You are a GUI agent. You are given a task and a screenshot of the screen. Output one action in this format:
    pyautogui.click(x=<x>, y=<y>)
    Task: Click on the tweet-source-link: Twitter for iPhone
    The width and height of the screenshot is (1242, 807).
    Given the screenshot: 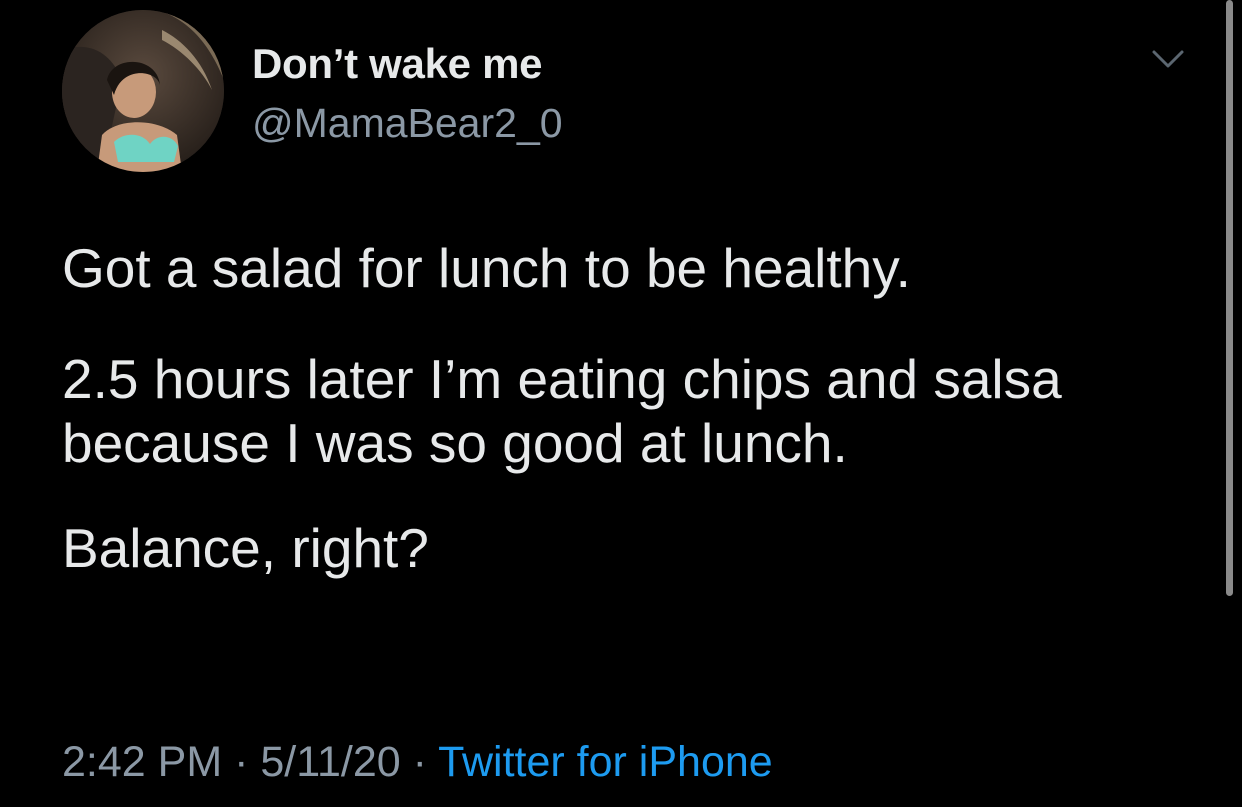 What is the action you would take?
    pyautogui.click(x=605, y=762)
    